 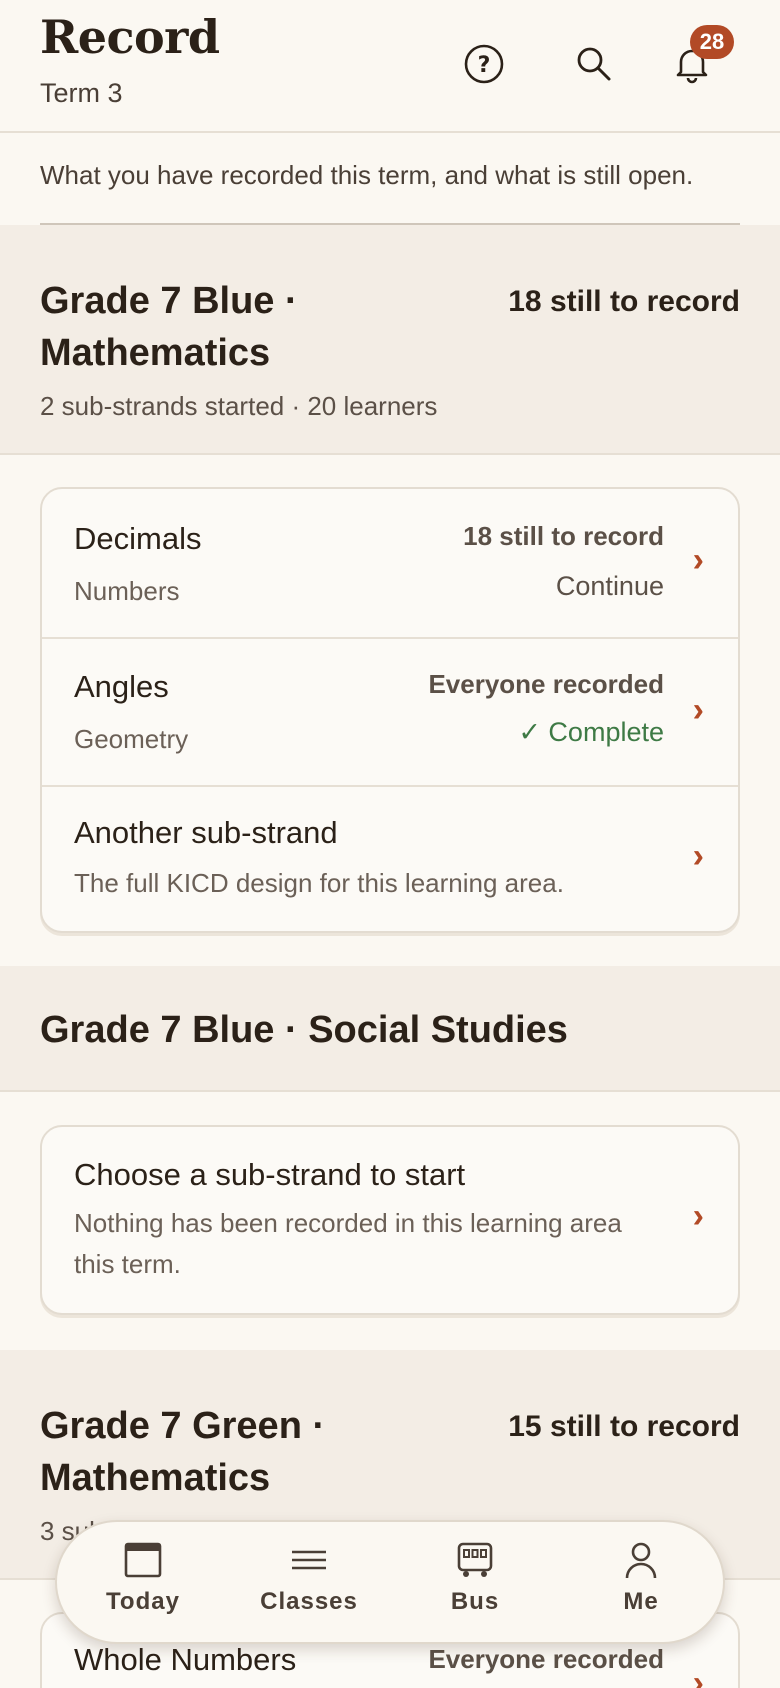 I want to click on bottom-nav: Today Classes Bus Me, so click(x=390, y=1582).